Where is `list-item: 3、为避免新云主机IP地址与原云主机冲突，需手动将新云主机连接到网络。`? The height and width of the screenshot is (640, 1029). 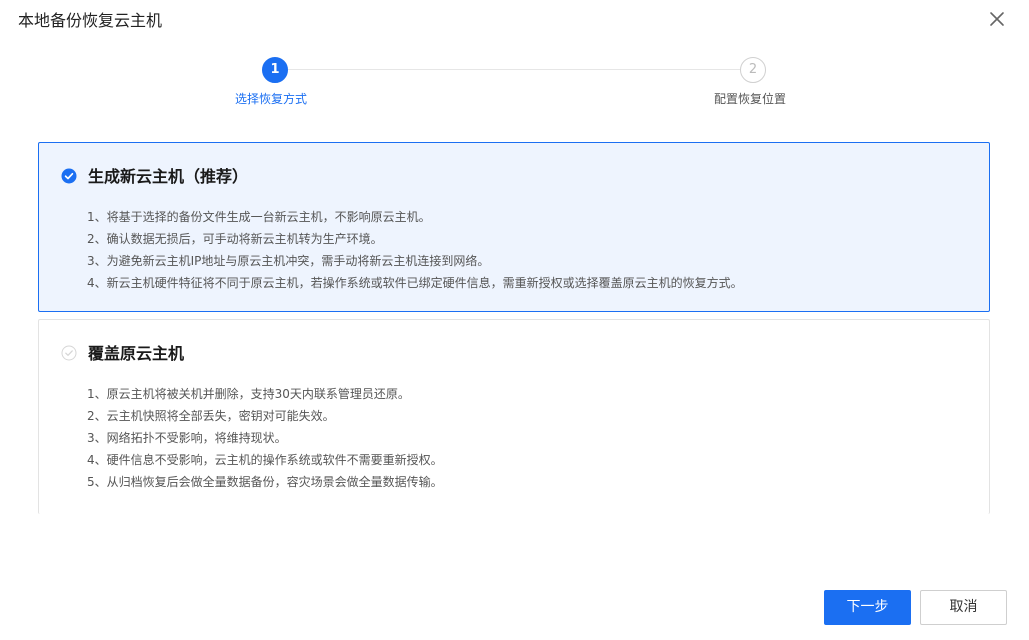
list-item: 3、为避免新云主机IP地址与原云主机冲突，需手动将新云主机连接到网络。 is located at coordinates (288, 261).